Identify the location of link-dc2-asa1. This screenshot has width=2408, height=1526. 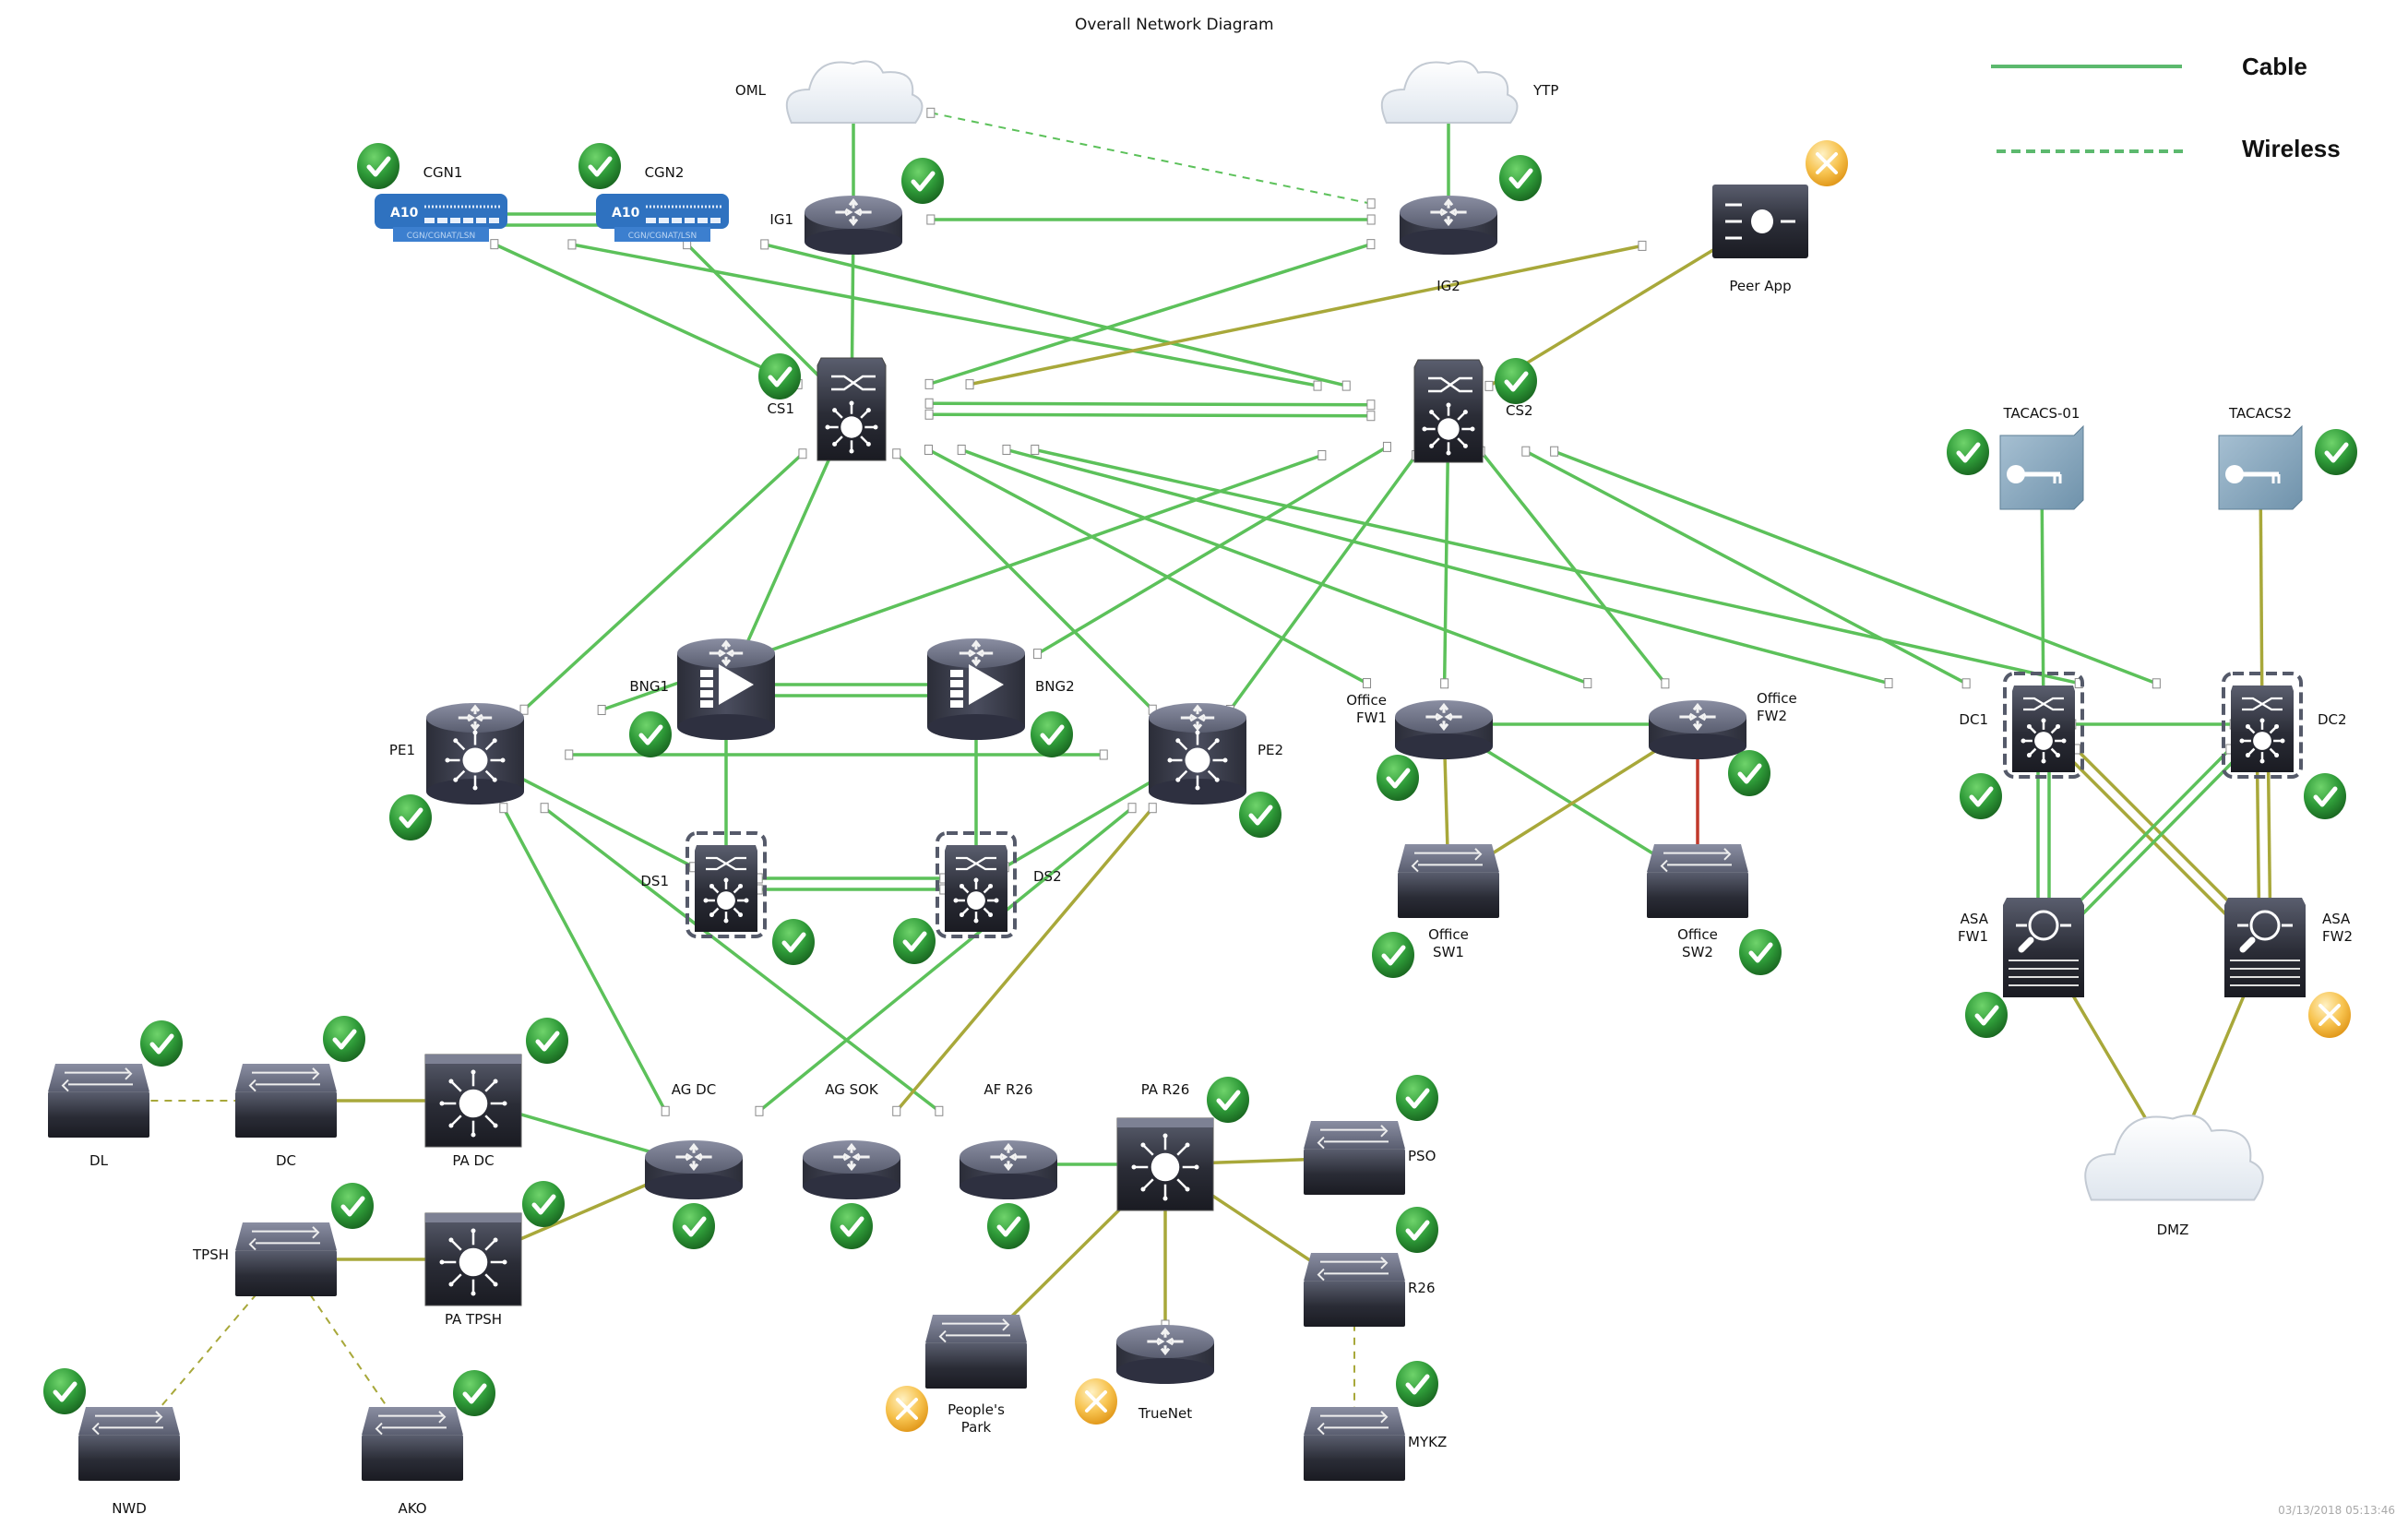
(2149, 831).